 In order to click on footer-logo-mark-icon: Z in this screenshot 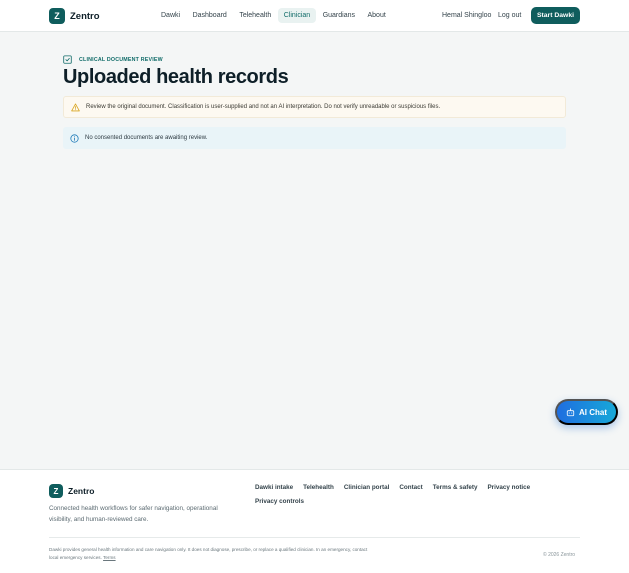, I will do `click(56, 491)`.